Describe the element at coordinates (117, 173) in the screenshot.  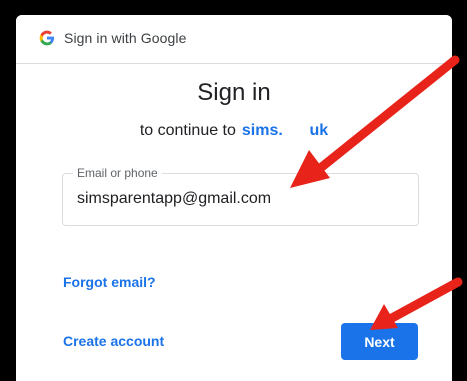
I see `email-field-label: Email or phone` at that location.